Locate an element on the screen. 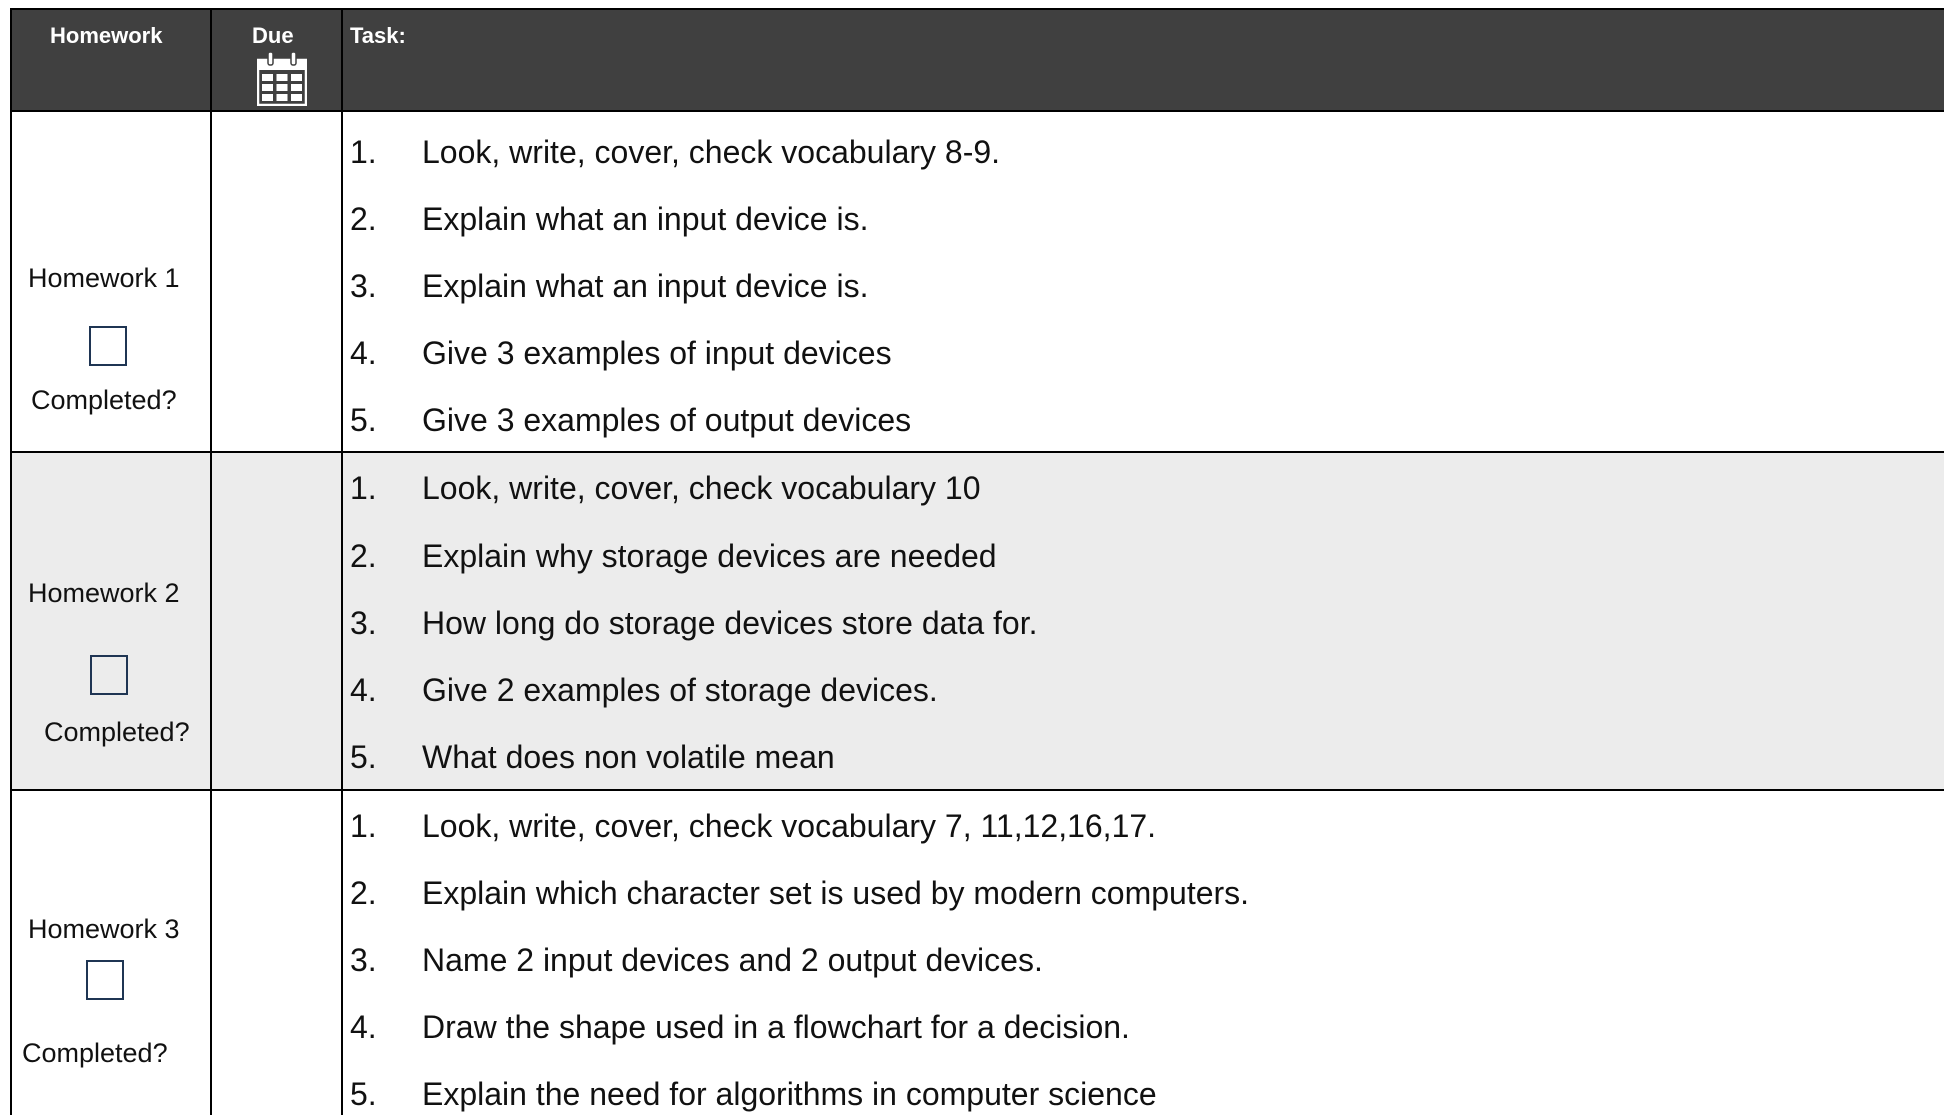 This screenshot has height=1115, width=1944. homework-1-label: Homework 1 is located at coordinates (104, 278).